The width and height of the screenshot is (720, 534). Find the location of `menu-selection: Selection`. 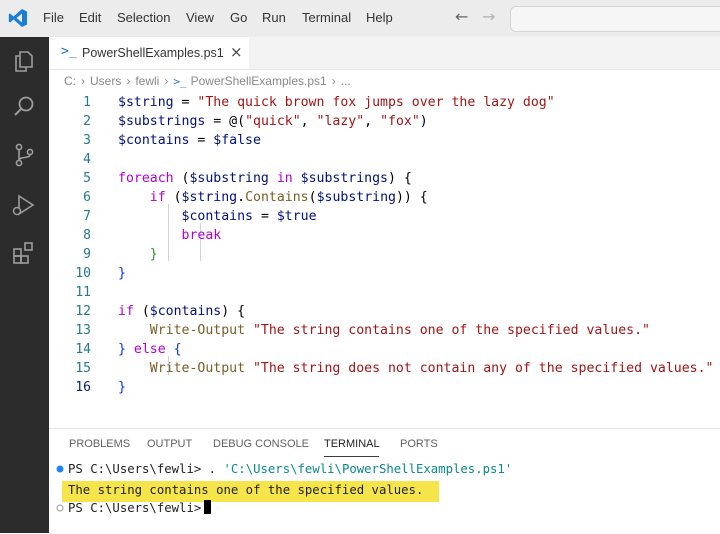

menu-selection: Selection is located at coordinates (143, 17).